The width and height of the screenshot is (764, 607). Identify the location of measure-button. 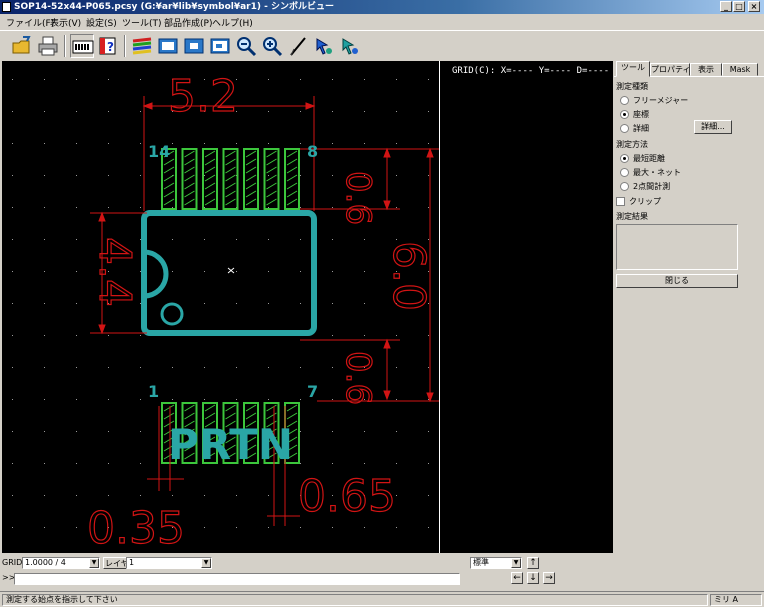
(298, 46).